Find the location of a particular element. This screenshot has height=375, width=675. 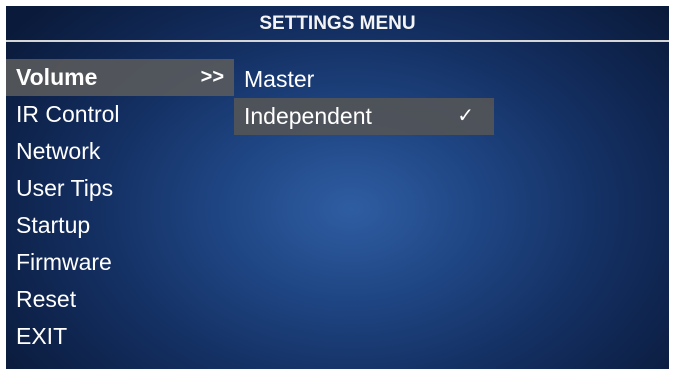

menu-item-firmware: Firmware is located at coordinates (120, 262).